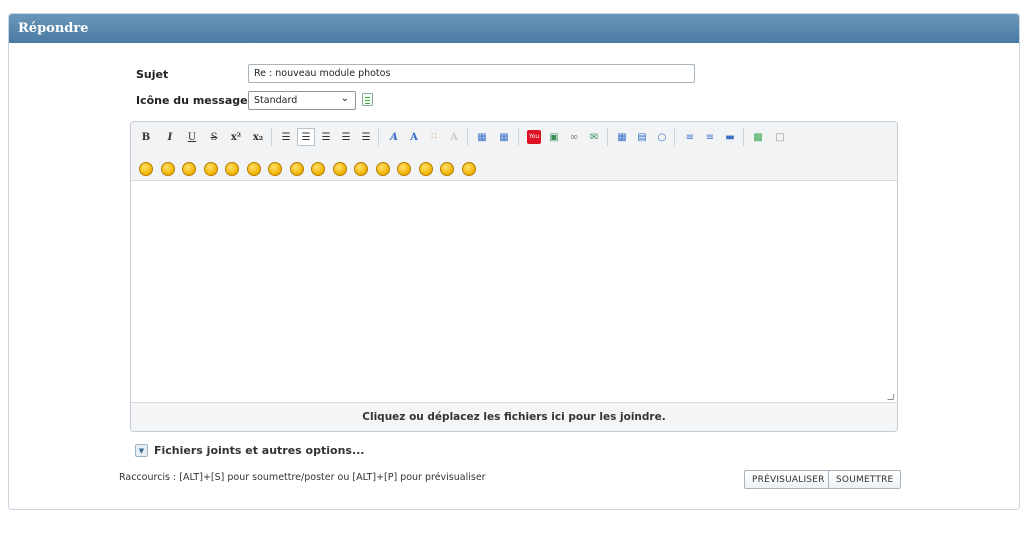  I want to click on align-center-icon: ☰, so click(326, 137).